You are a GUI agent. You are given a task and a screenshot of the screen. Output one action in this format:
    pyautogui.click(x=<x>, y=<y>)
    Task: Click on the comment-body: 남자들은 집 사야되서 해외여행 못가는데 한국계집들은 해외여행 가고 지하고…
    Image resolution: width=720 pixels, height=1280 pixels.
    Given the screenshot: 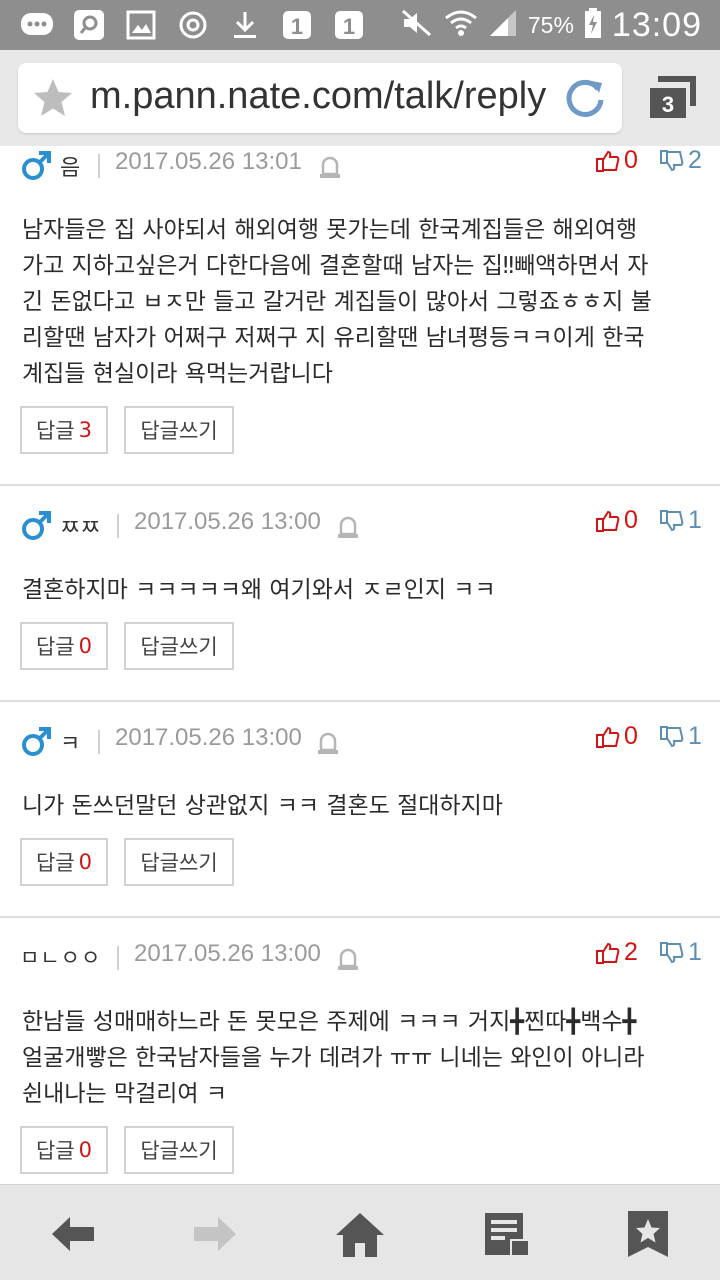 What is the action you would take?
    pyautogui.click(x=337, y=302)
    